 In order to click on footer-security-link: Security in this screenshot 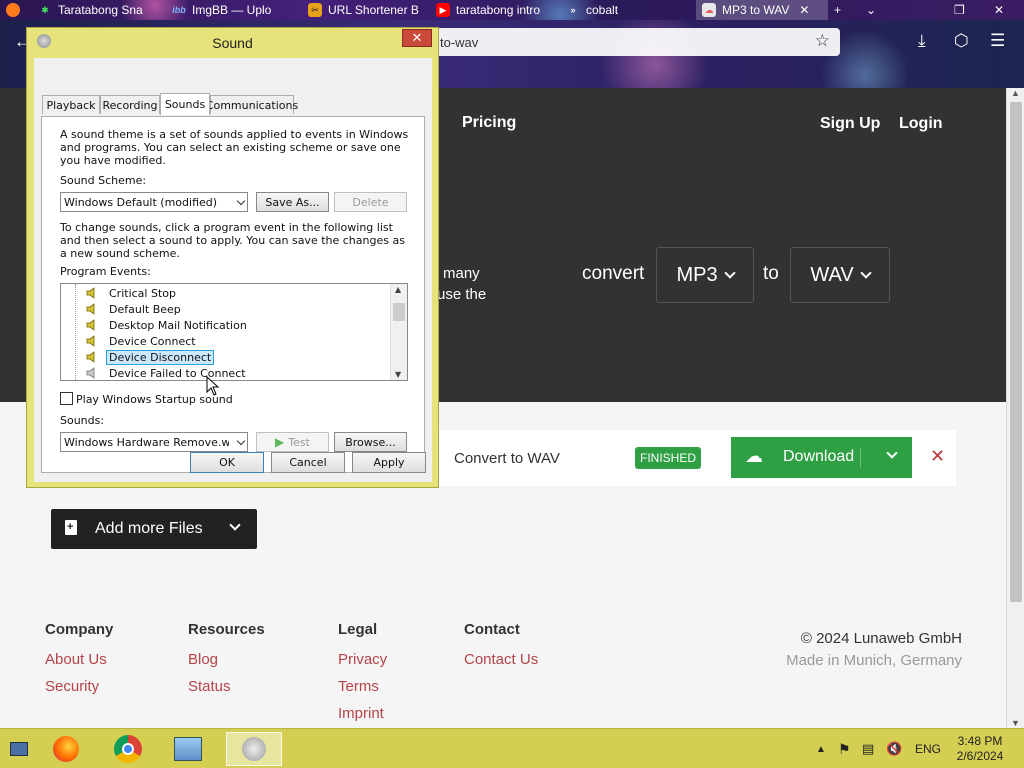, I will do `click(72, 686)`.